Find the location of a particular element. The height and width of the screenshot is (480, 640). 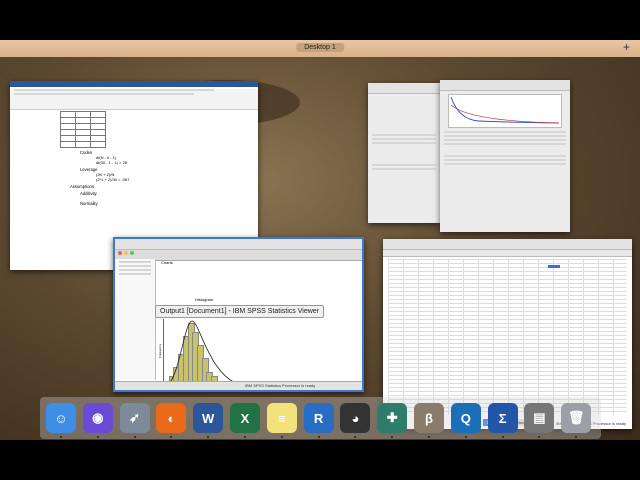

word-title-bar is located at coordinates (134, 84).